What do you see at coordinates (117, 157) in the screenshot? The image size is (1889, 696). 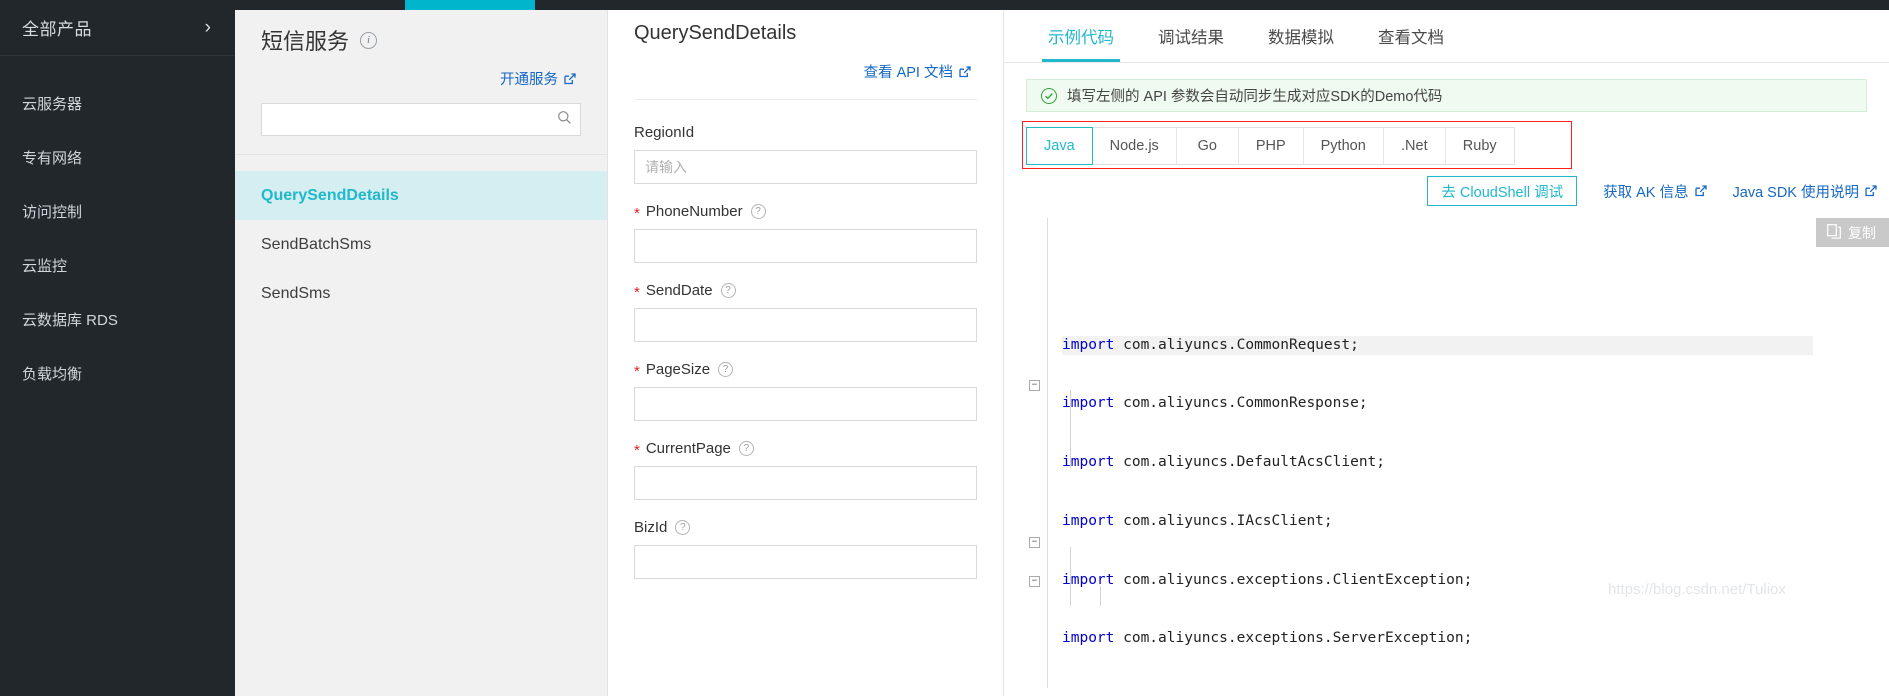 I see `sidebar-item-vpc: 专有网络` at bounding box center [117, 157].